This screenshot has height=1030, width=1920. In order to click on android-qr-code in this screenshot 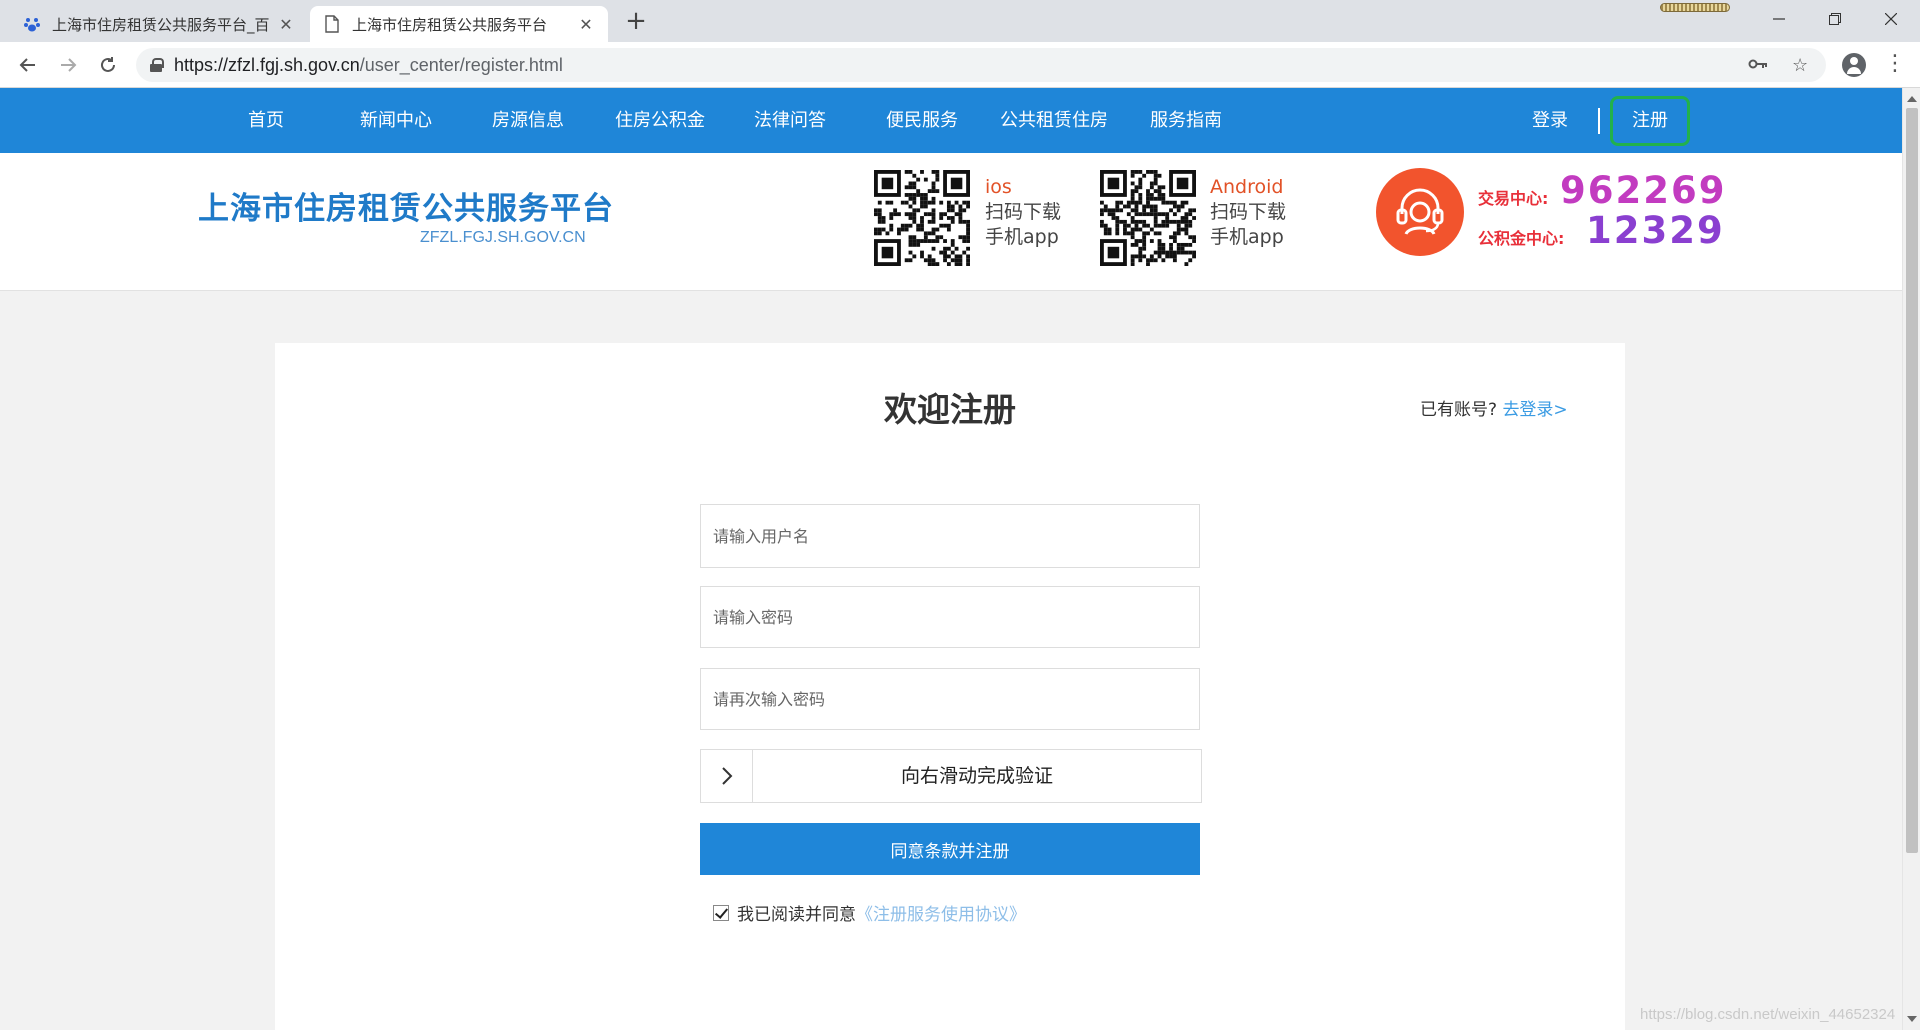, I will do `click(1148, 218)`.